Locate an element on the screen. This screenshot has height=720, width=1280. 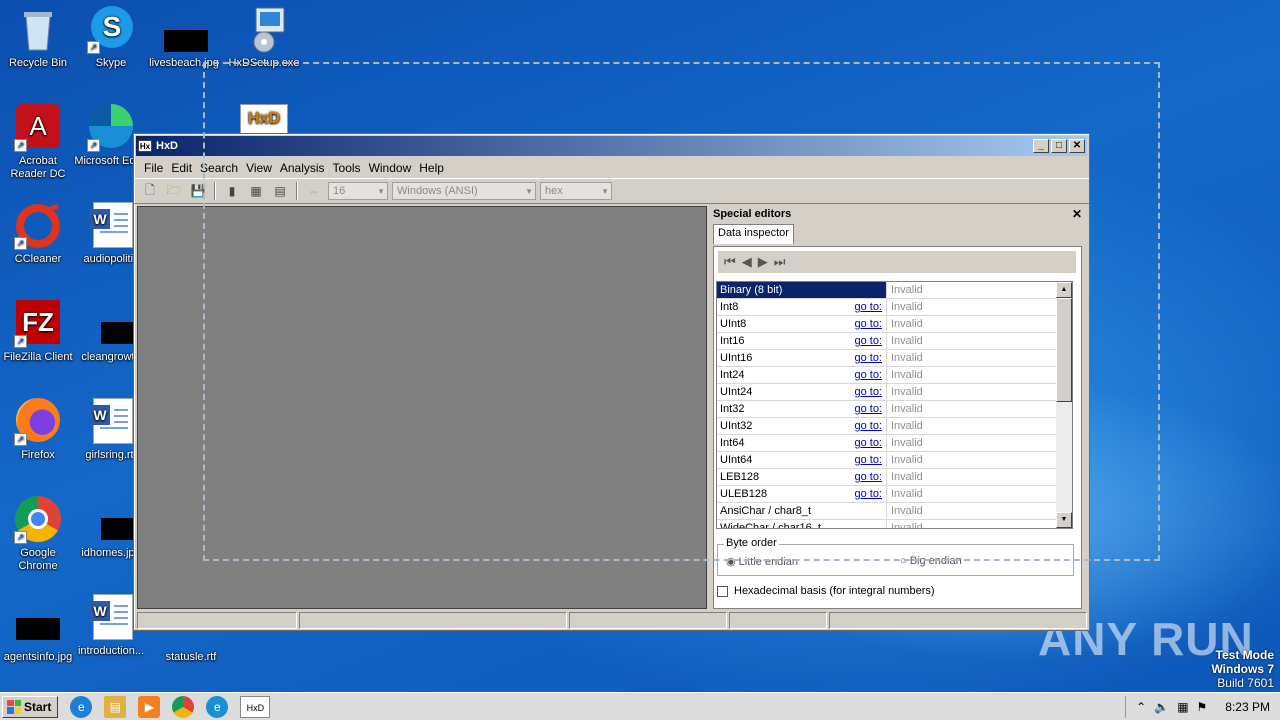
inspector-row: UInt64 go to: Invalid is located at coordinates (894, 460).